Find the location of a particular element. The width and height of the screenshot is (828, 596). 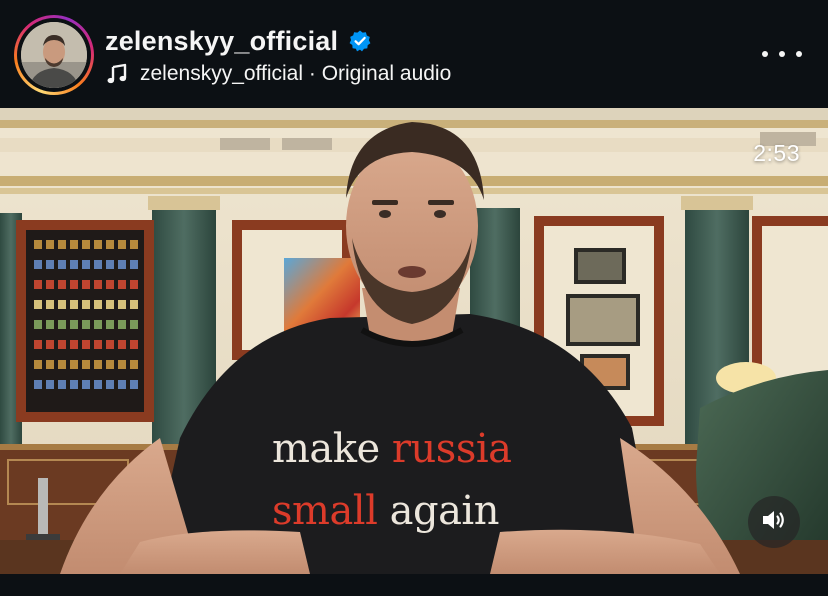

music-note-icon is located at coordinates (117, 74).